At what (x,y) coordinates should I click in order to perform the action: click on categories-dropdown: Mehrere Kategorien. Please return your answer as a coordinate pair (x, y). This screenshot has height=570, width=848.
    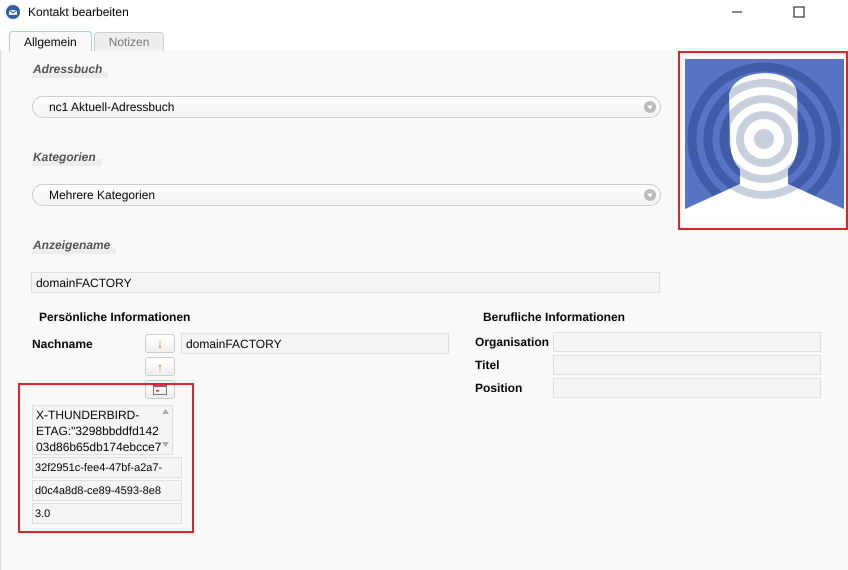
    Looking at the image, I should click on (346, 195).